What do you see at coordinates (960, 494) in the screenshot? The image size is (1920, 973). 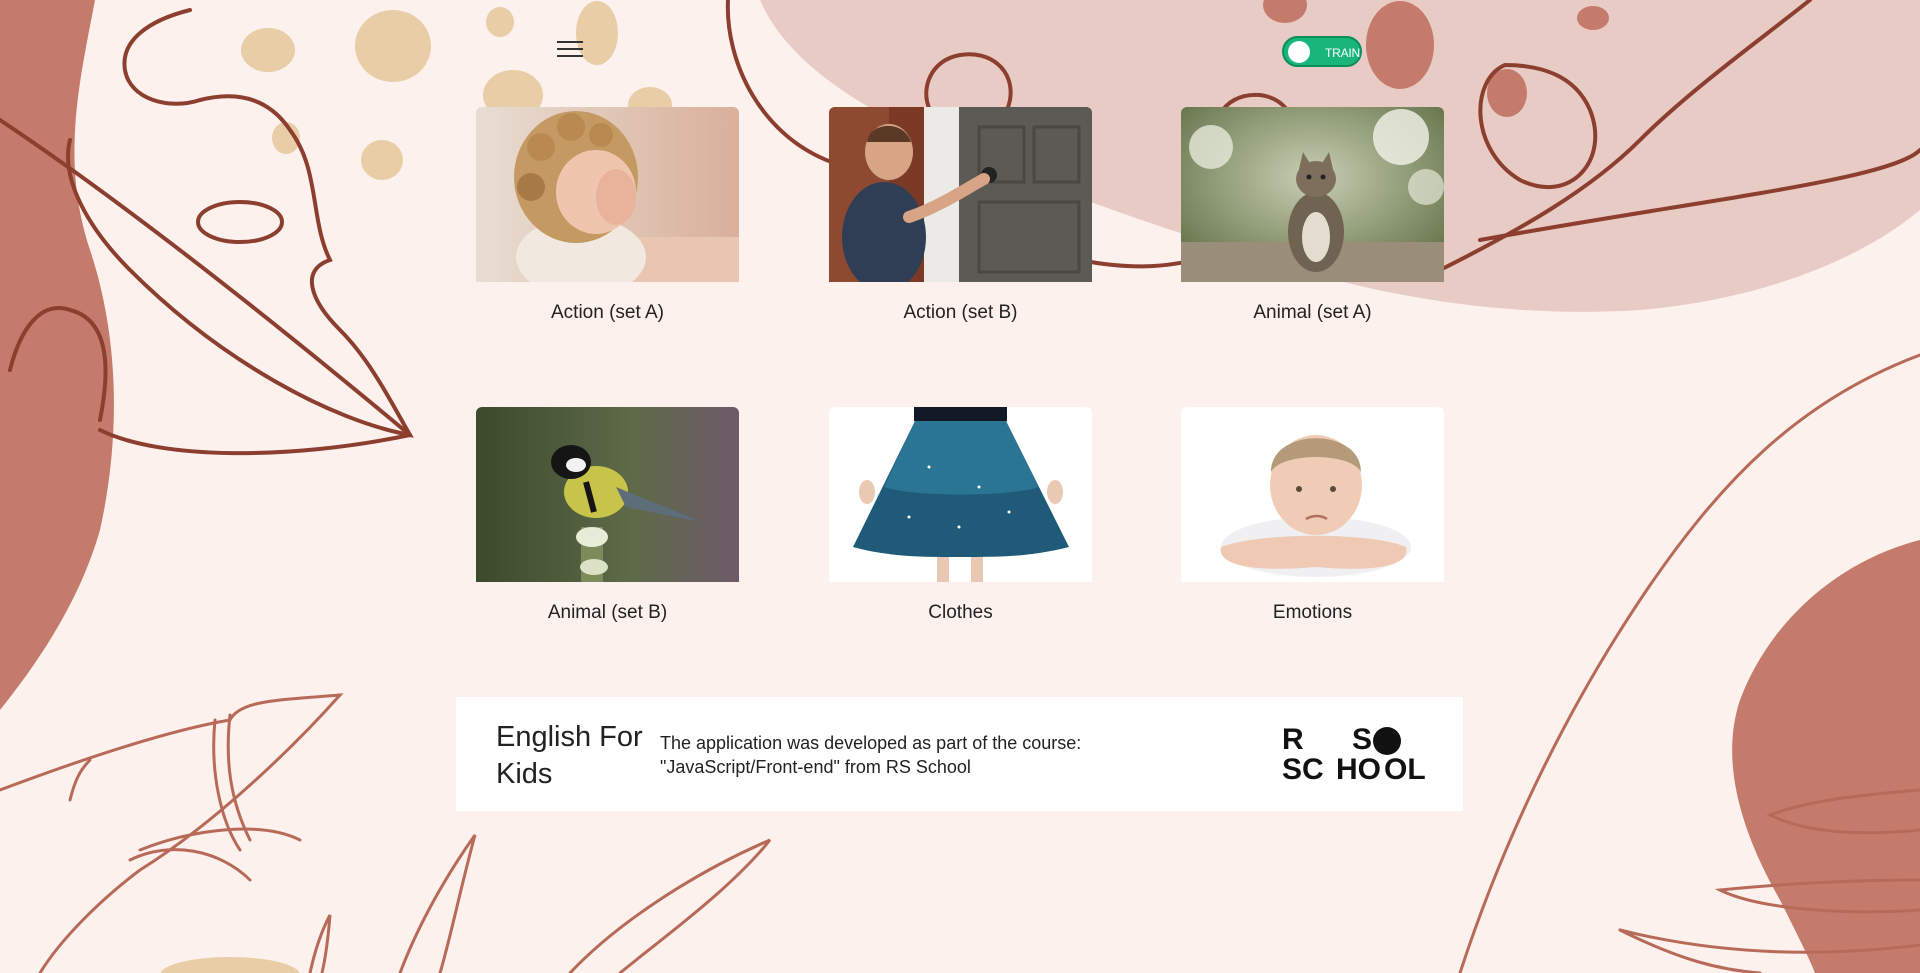 I see `blue-skirt-photo` at bounding box center [960, 494].